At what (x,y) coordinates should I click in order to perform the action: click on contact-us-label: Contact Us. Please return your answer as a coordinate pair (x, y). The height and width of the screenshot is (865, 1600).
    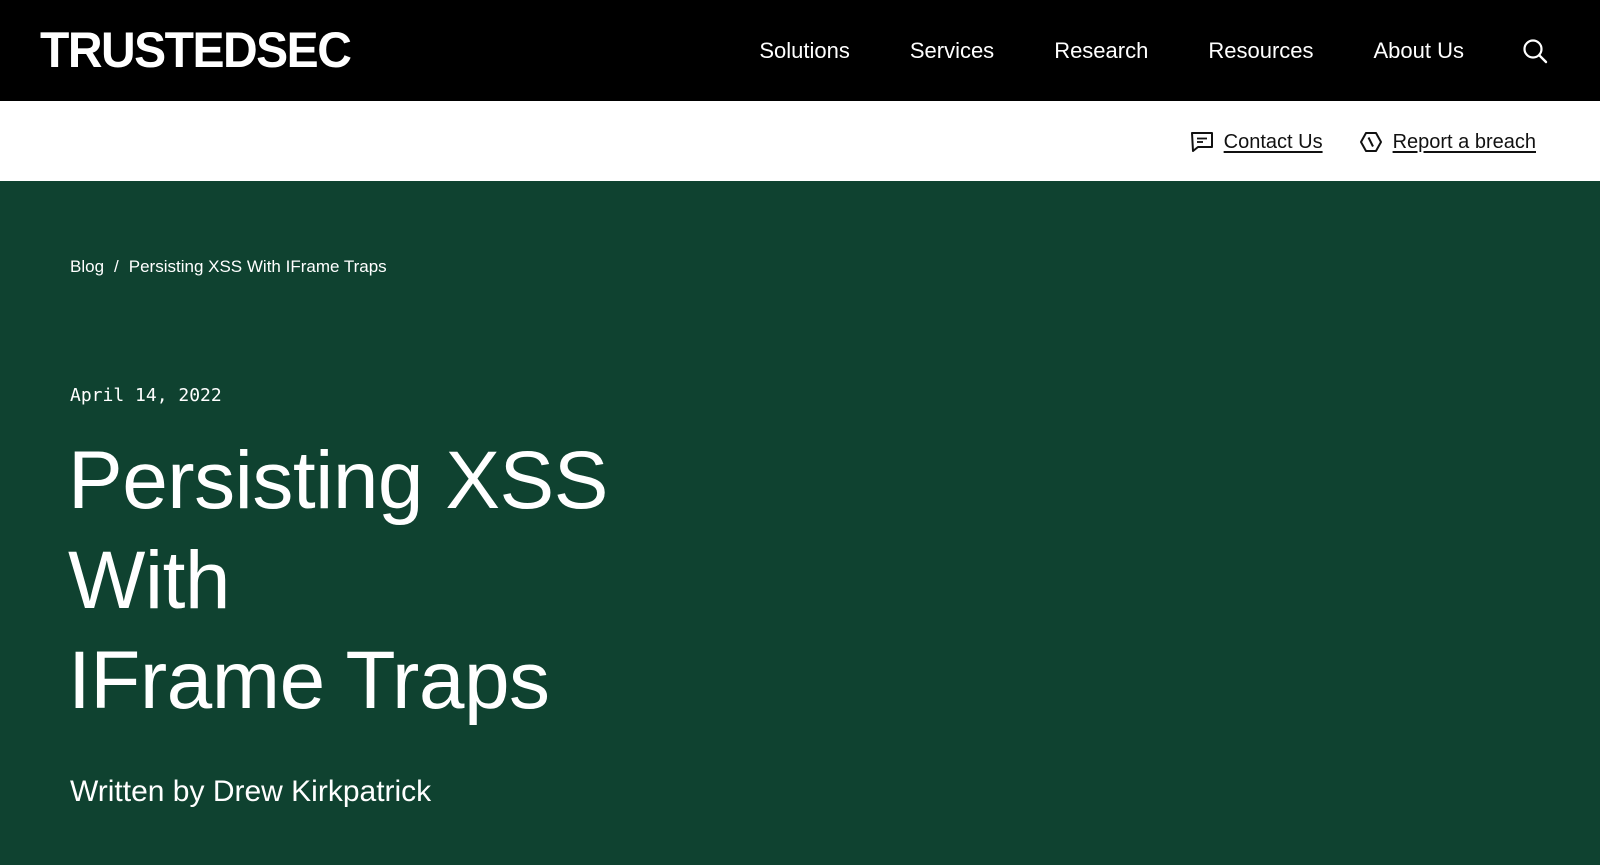
    Looking at the image, I should click on (1273, 142).